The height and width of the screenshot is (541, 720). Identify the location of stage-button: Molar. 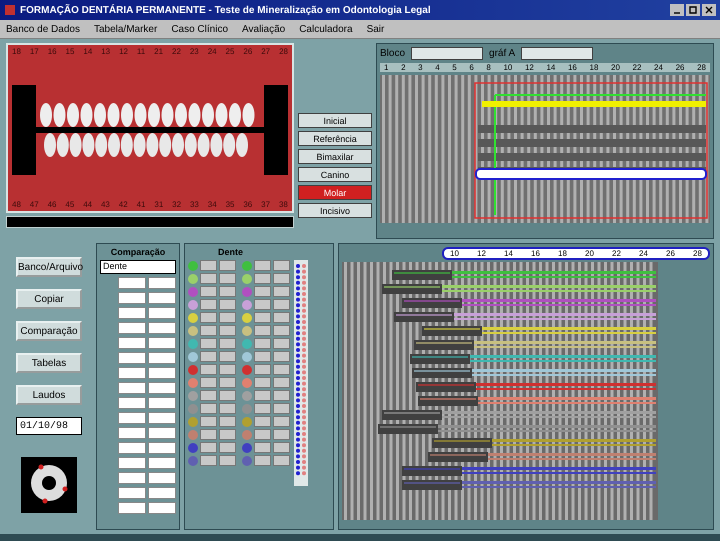
(335, 192).